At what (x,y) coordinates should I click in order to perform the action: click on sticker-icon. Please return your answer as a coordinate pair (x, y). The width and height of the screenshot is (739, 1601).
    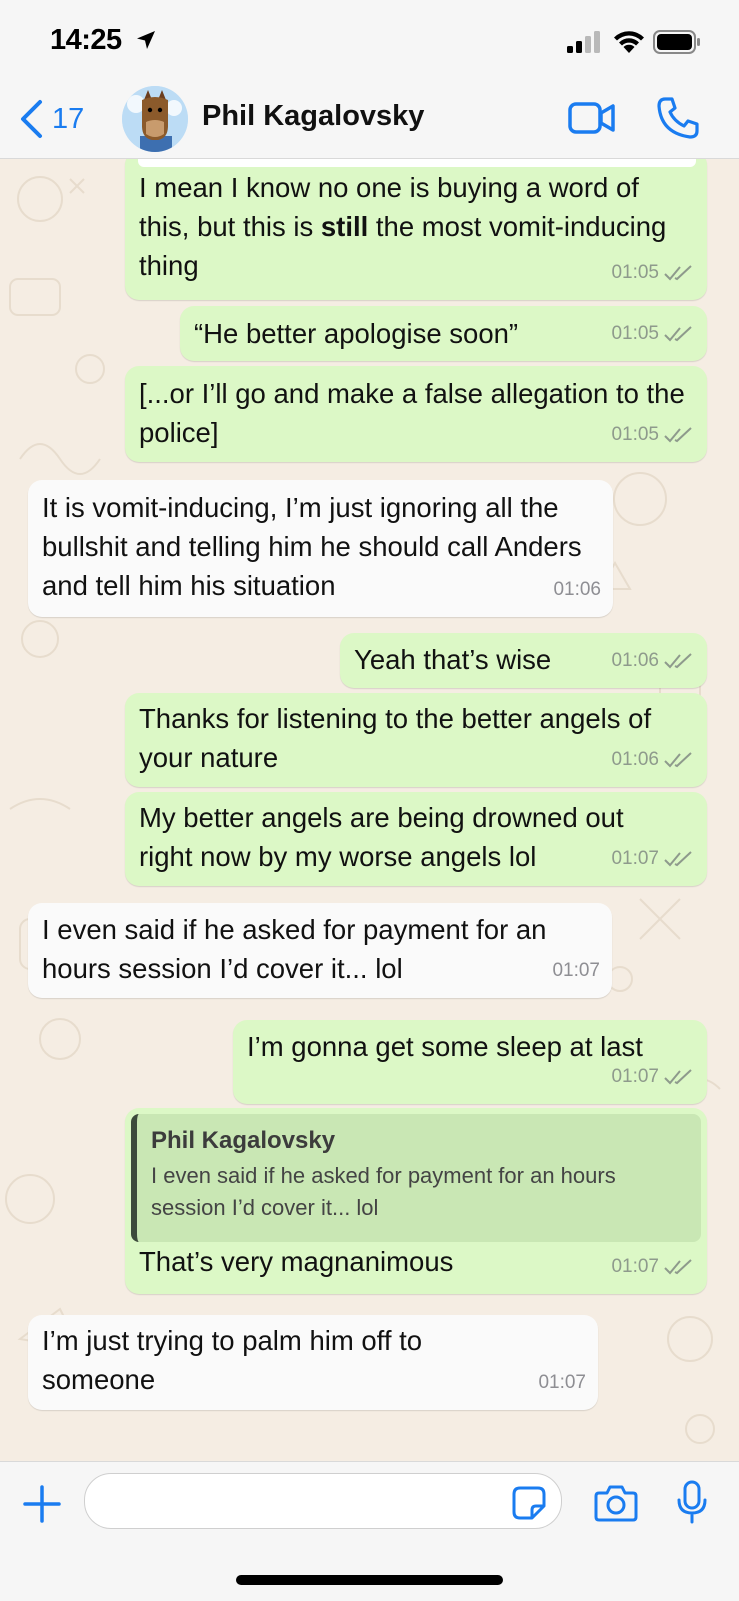
    Looking at the image, I should click on (529, 1503).